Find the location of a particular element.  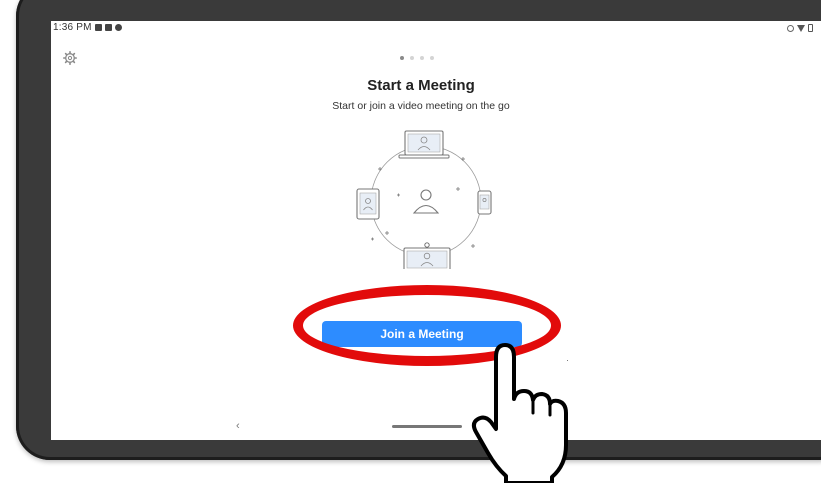

battery-icon is located at coordinates (810, 28).